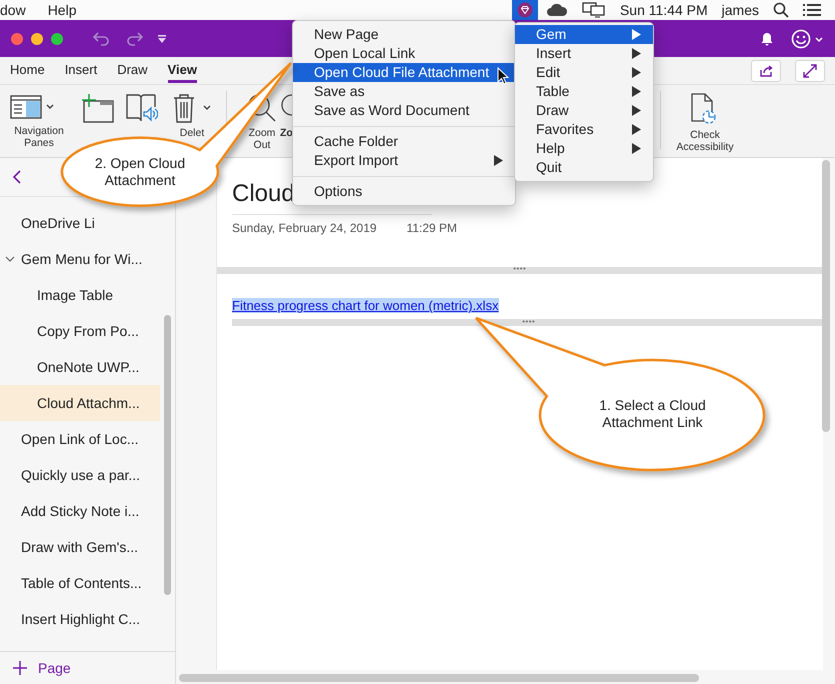  Describe the element at coordinates (57, 38) in the screenshot. I see `zoom-button` at that location.